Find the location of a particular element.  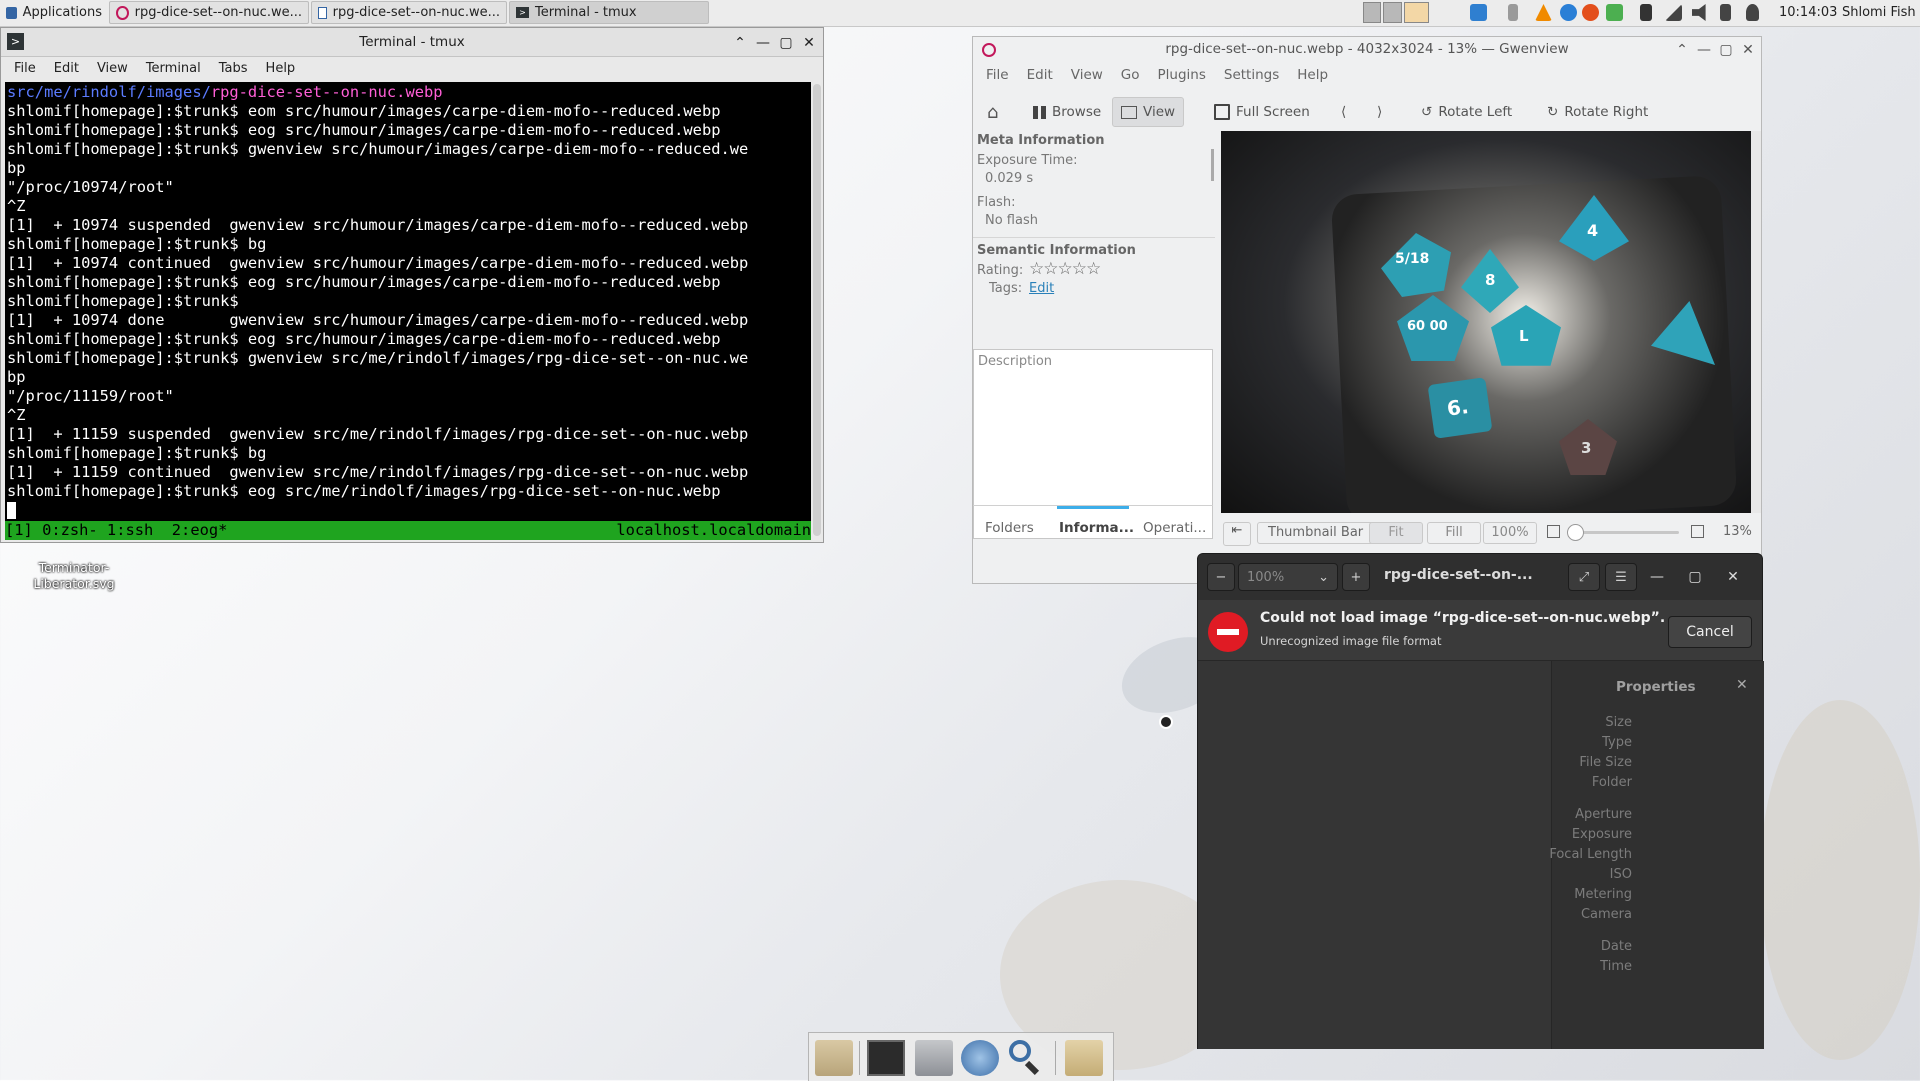

fill-button: Fill is located at coordinates (1454, 533).